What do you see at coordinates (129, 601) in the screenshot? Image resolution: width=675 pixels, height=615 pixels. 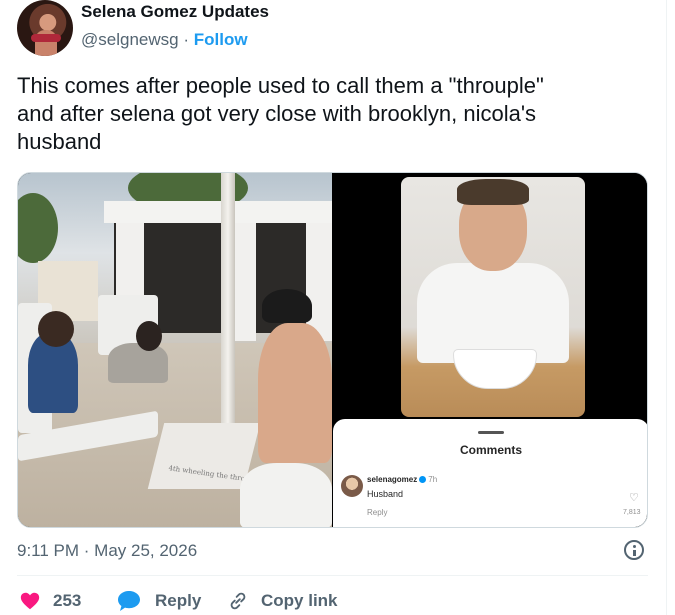 I see `reply-bubble-icon` at bounding box center [129, 601].